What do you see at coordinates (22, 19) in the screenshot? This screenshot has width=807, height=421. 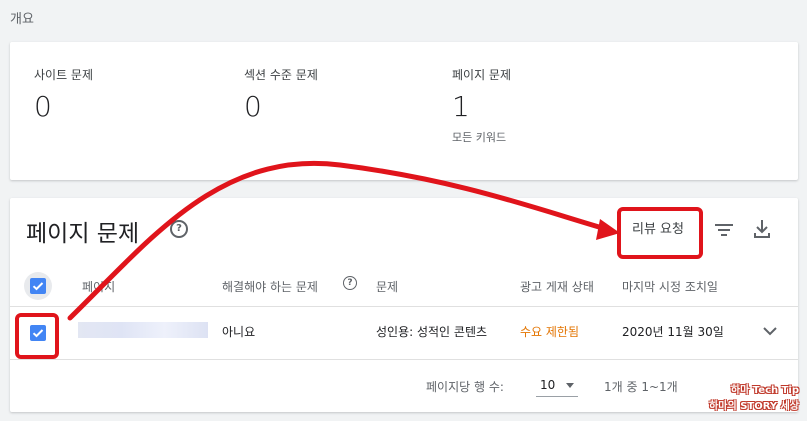 I see `overview-title: 개요` at bounding box center [22, 19].